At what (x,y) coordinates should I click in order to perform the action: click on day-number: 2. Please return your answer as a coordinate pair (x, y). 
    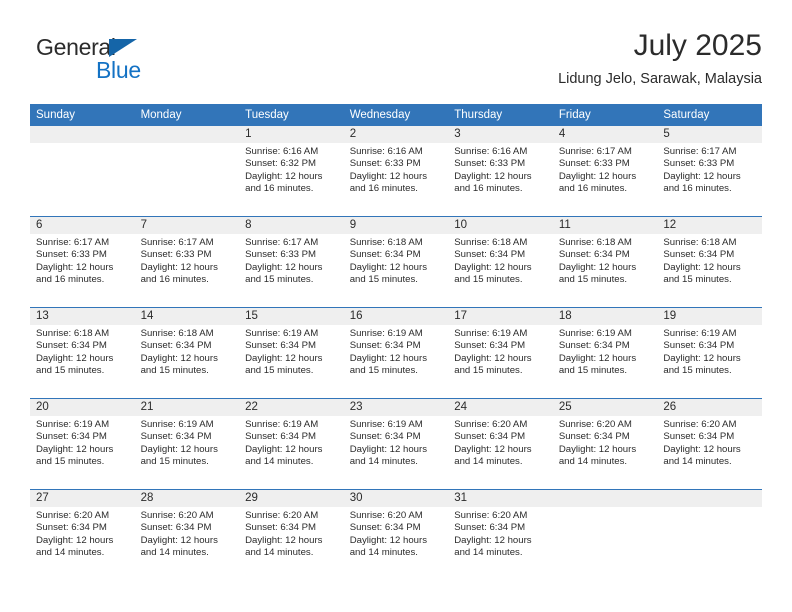
    Looking at the image, I should click on (396, 134).